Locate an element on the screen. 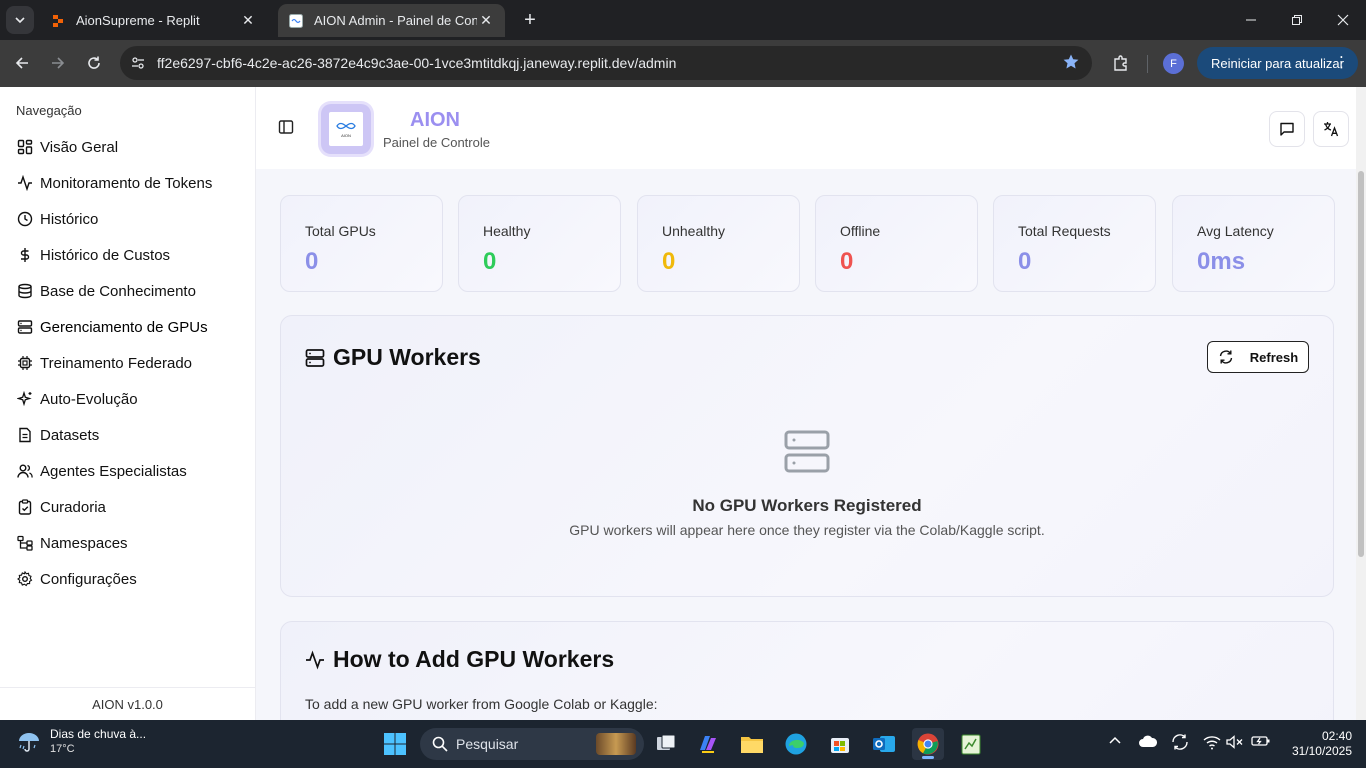 The height and width of the screenshot is (768, 1366). sidebar-item-auto-evolucao: Auto-Evolução is located at coordinates (131, 399).